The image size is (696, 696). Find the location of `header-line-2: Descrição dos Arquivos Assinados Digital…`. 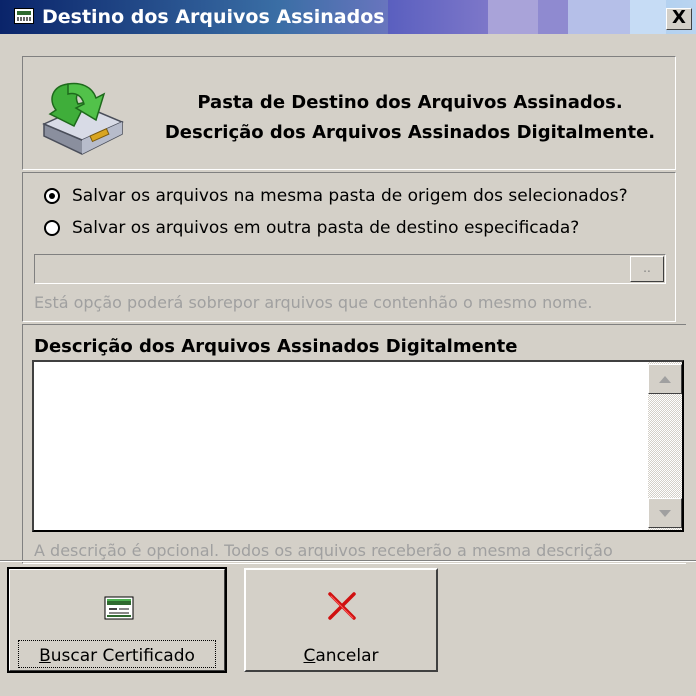

header-line-2: Descrição dos Arquivos Assinados Digital… is located at coordinates (410, 132).